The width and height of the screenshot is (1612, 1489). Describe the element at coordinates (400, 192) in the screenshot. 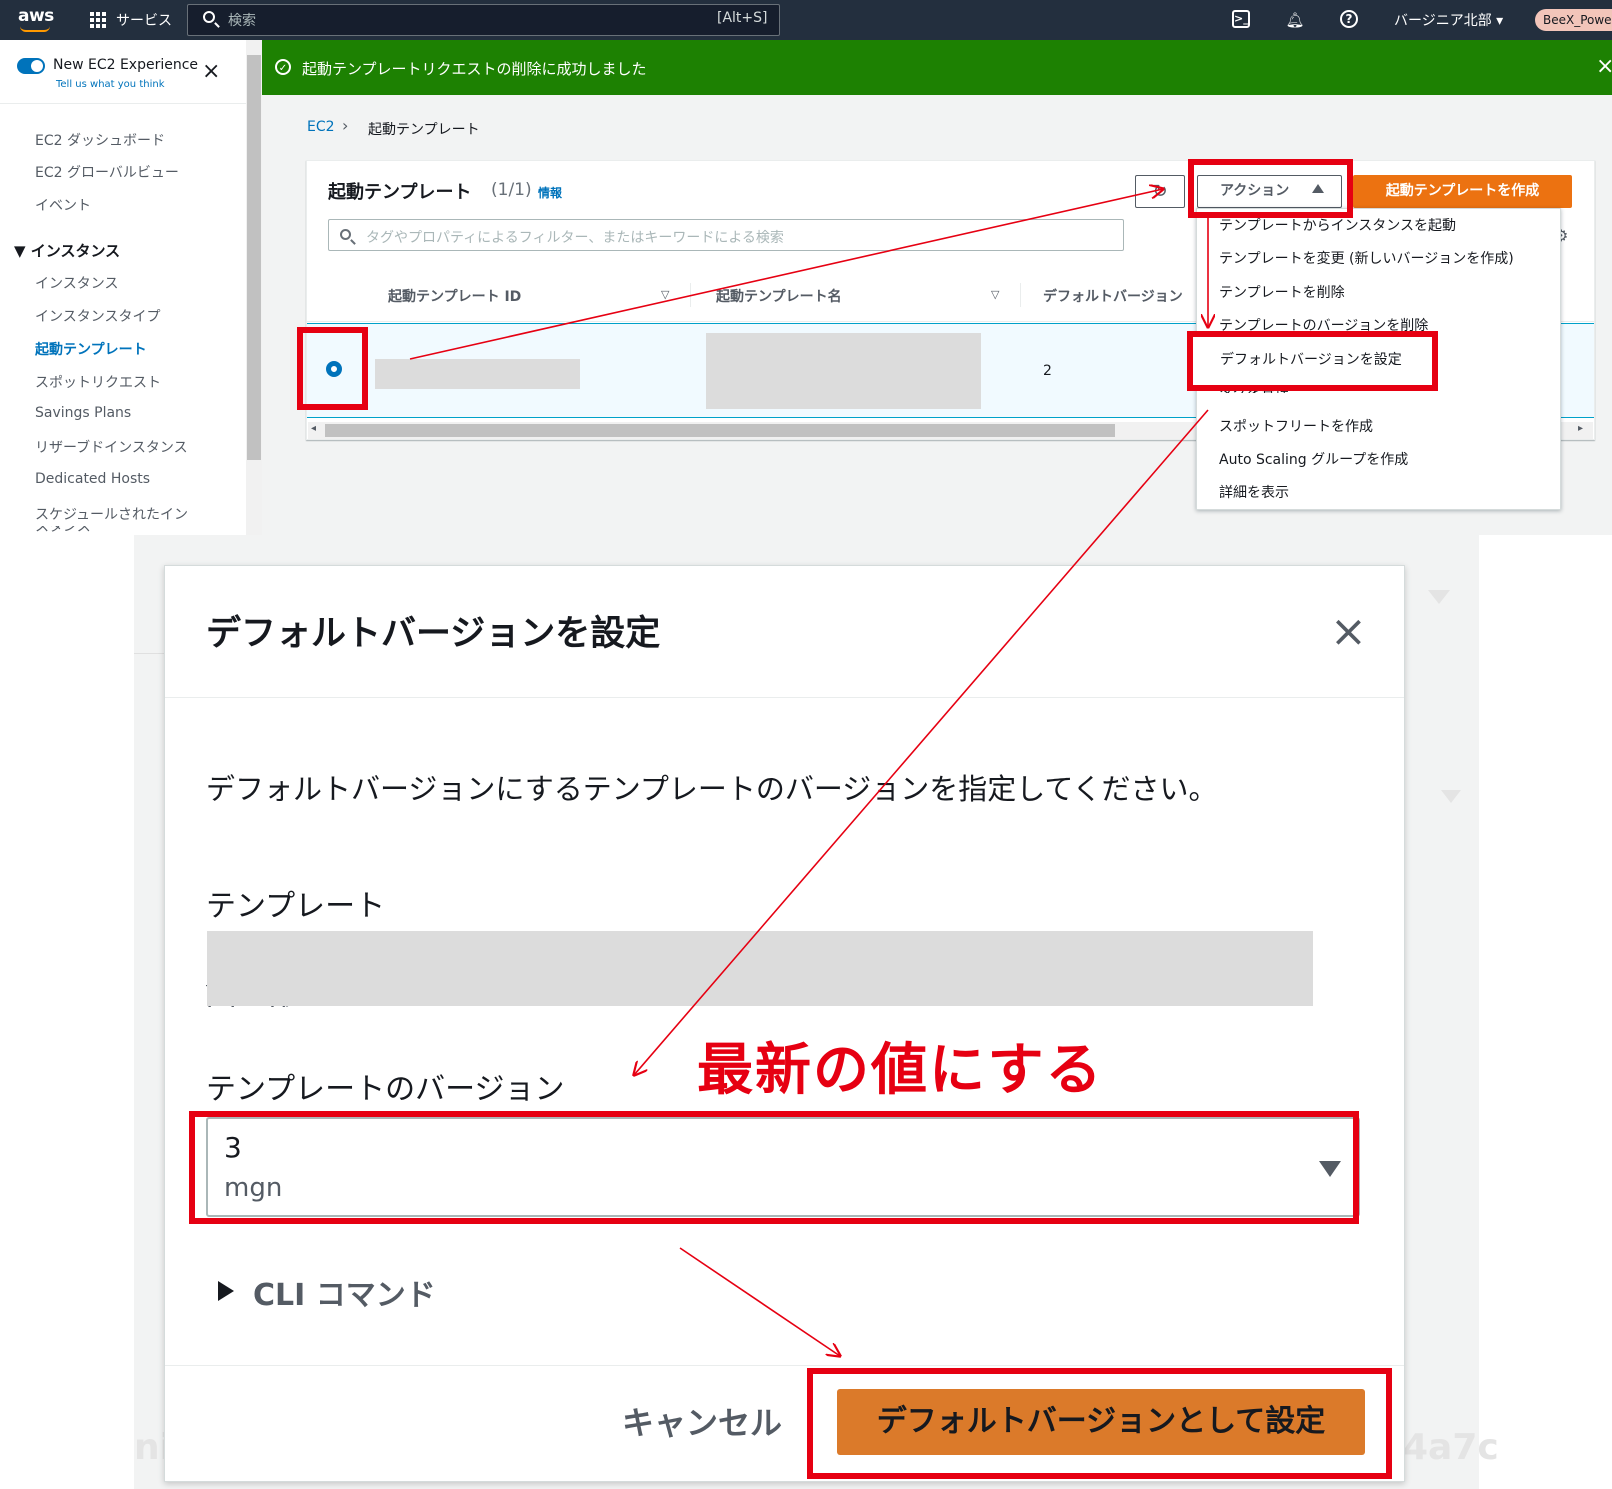

I see `table-title: 起動テンプレート` at that location.